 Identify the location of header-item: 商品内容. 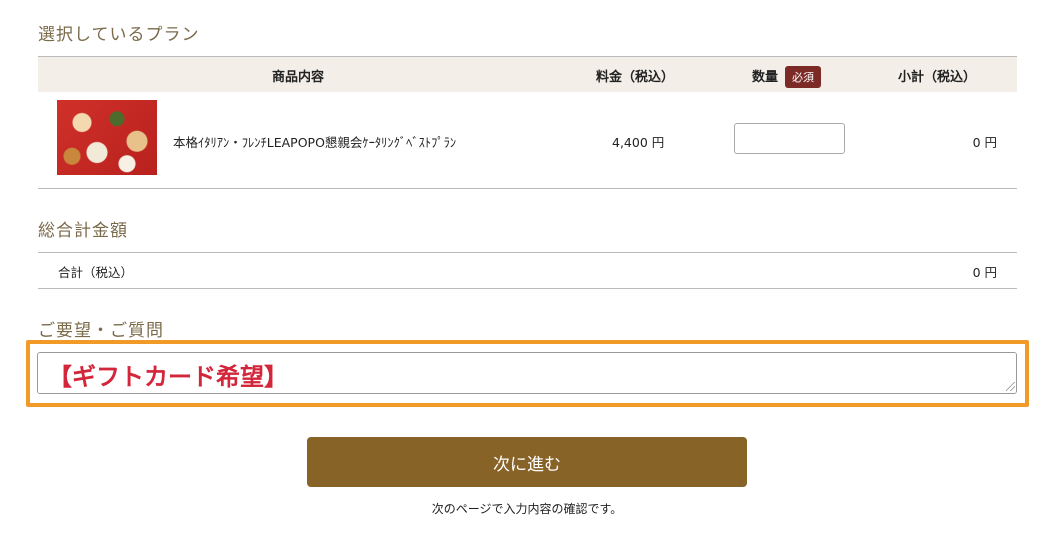
(298, 77).